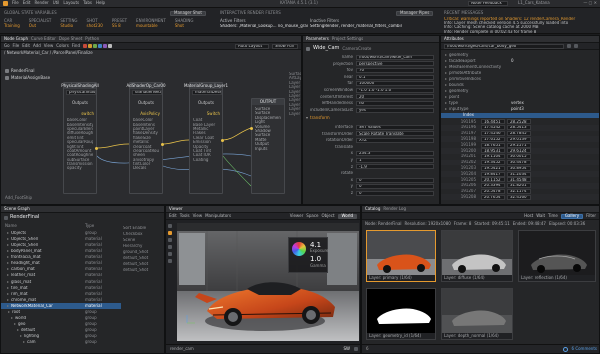  What do you see at coordinates (493, 133) in the screenshot?
I see `table-cell: 17.4546` at bounding box center [493, 133].